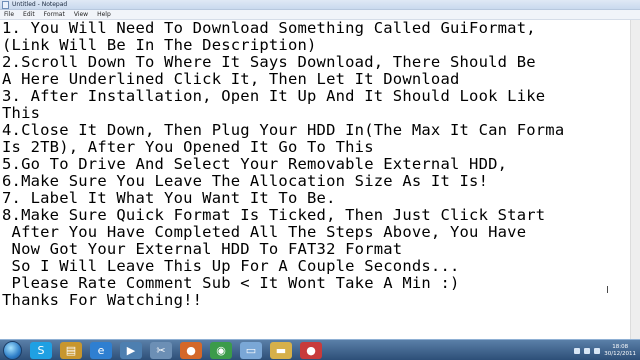  I want to click on text-line: Thanks For Watching!!, so click(102, 300).